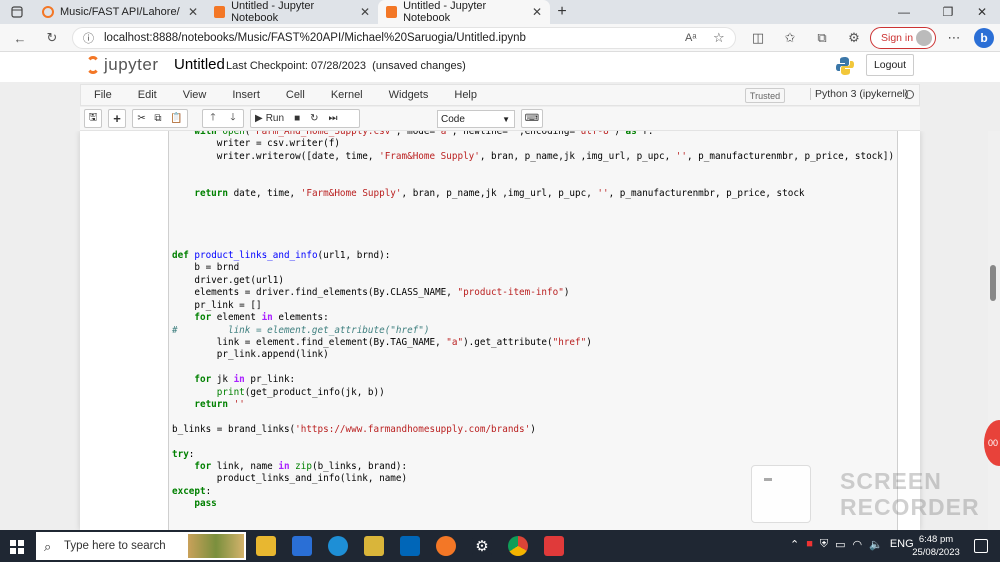  Describe the element at coordinates (982, 12) in the screenshot. I see `close-window-icon: ✕` at that location.